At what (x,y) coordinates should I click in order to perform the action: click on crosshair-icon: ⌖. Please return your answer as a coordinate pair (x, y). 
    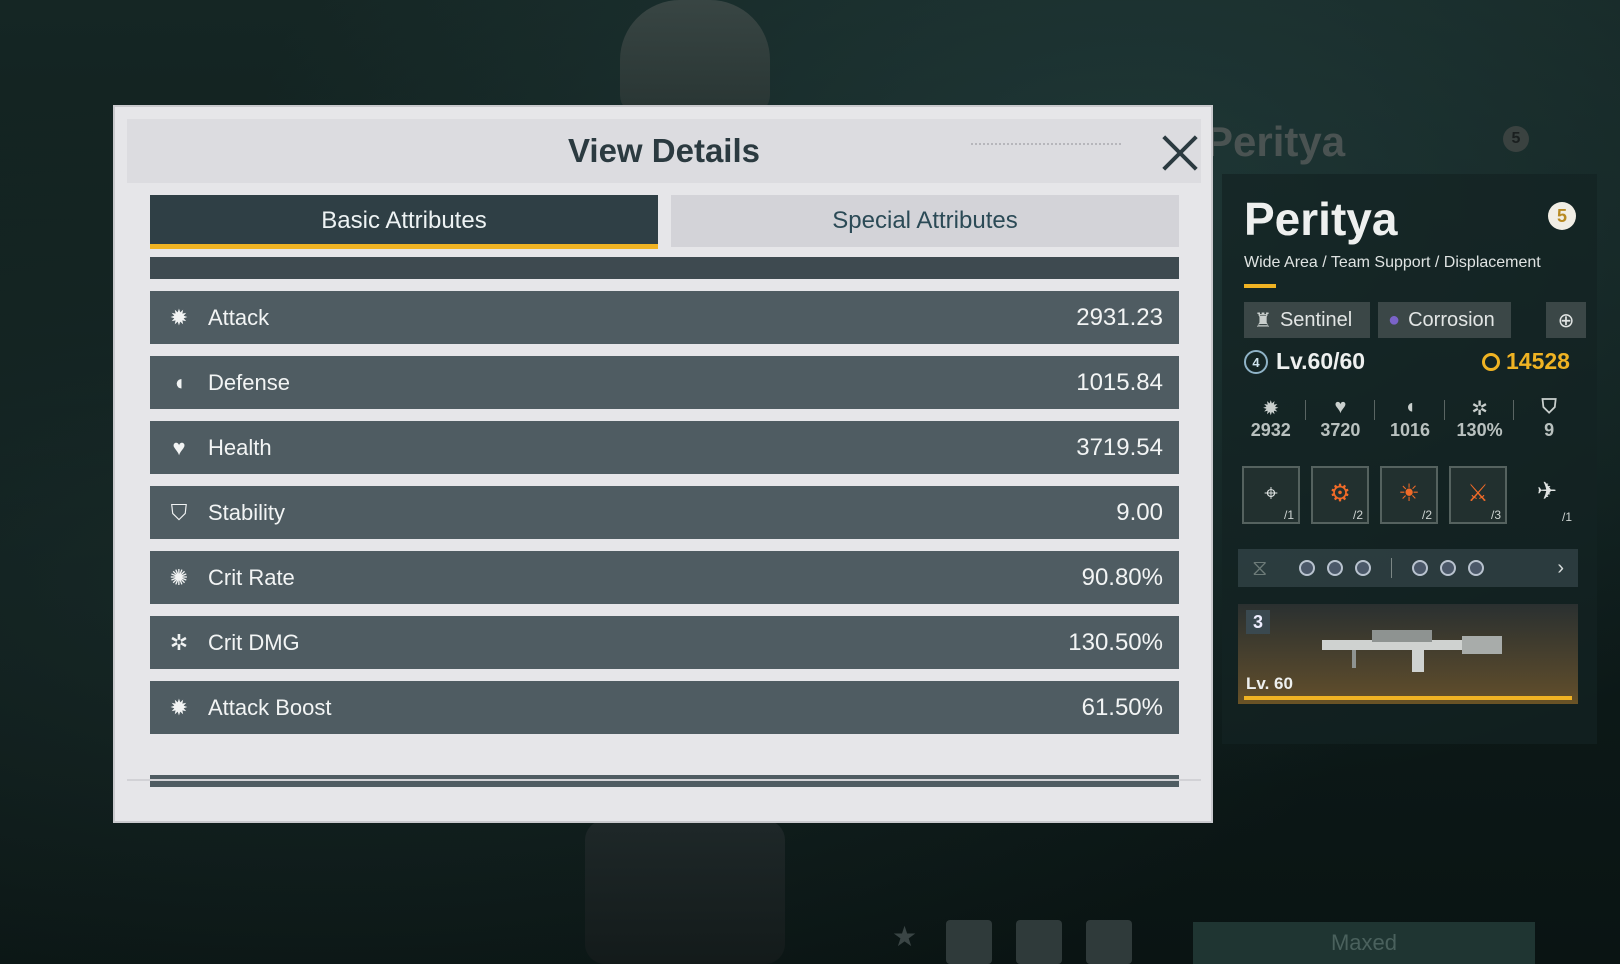
    Looking at the image, I should click on (1271, 493).